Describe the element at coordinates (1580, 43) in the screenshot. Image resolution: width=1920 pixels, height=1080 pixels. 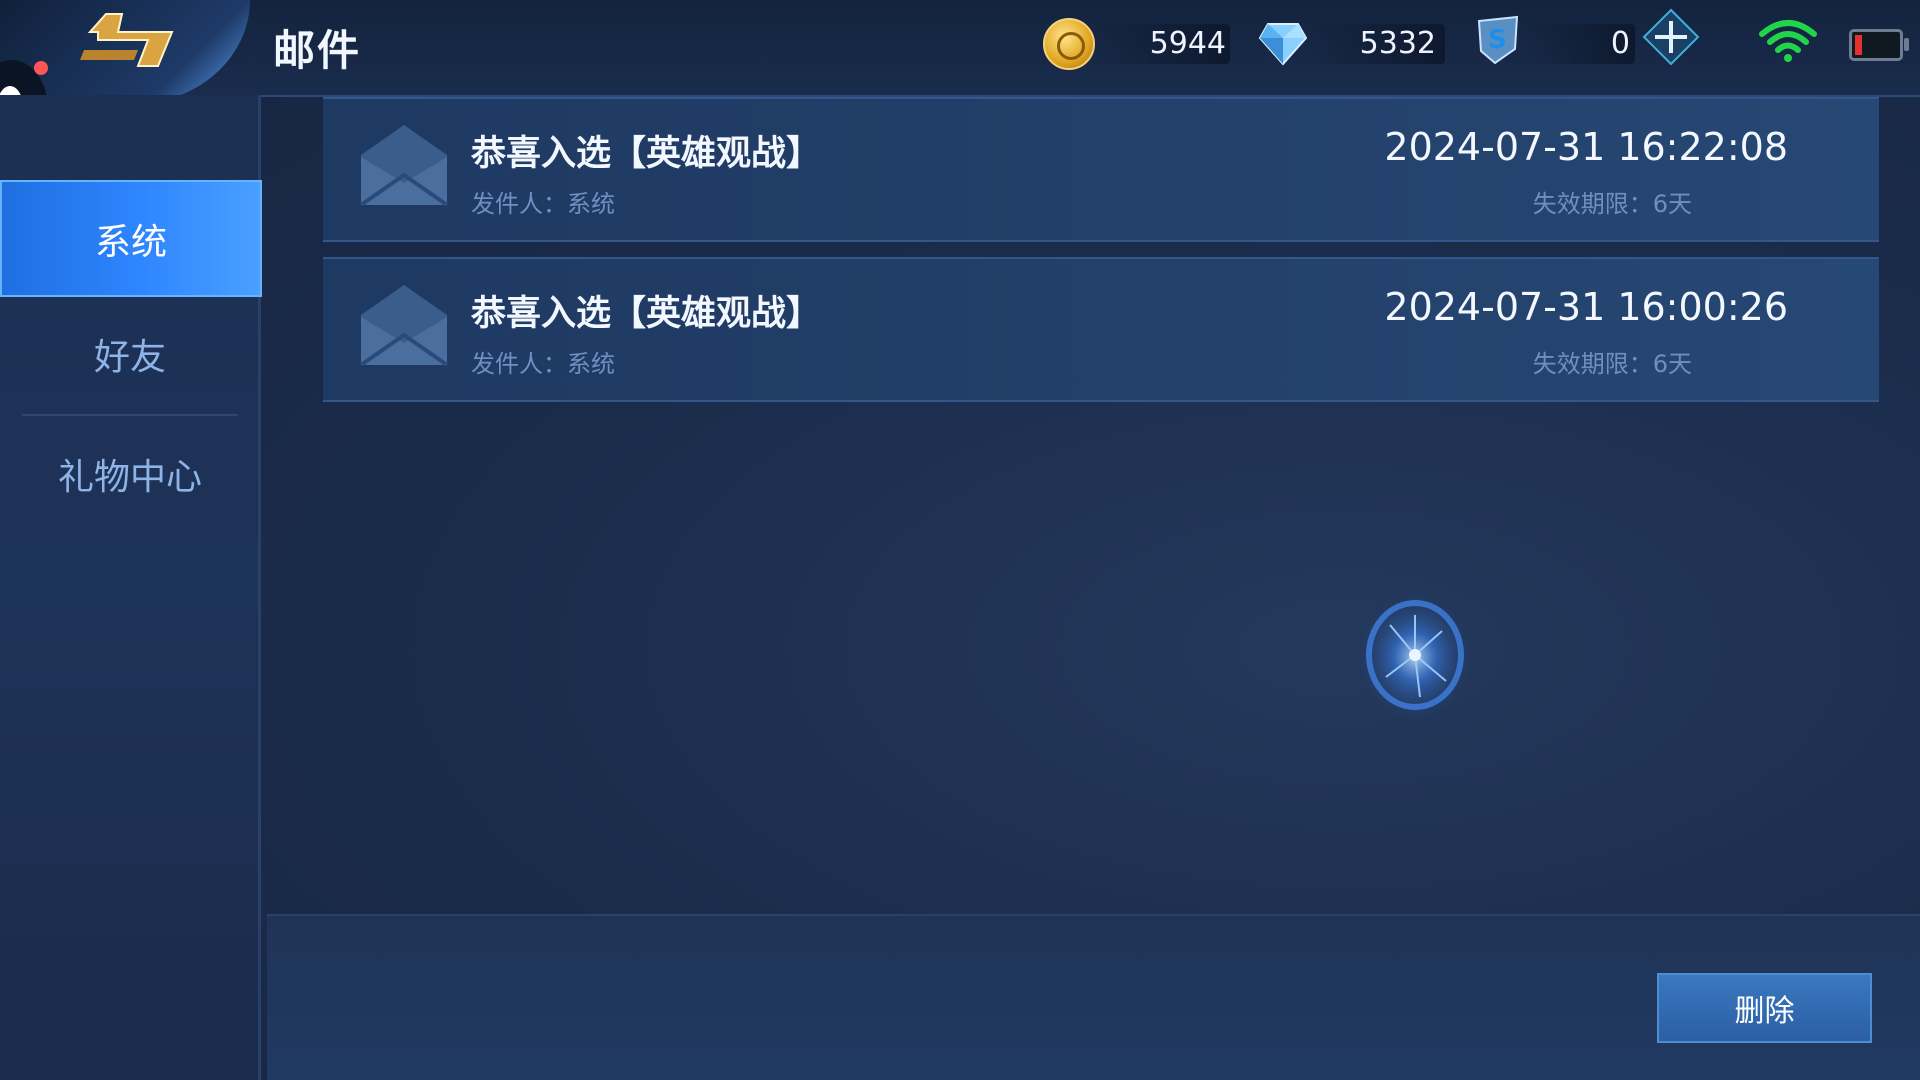
I see `token-balance: 0` at that location.